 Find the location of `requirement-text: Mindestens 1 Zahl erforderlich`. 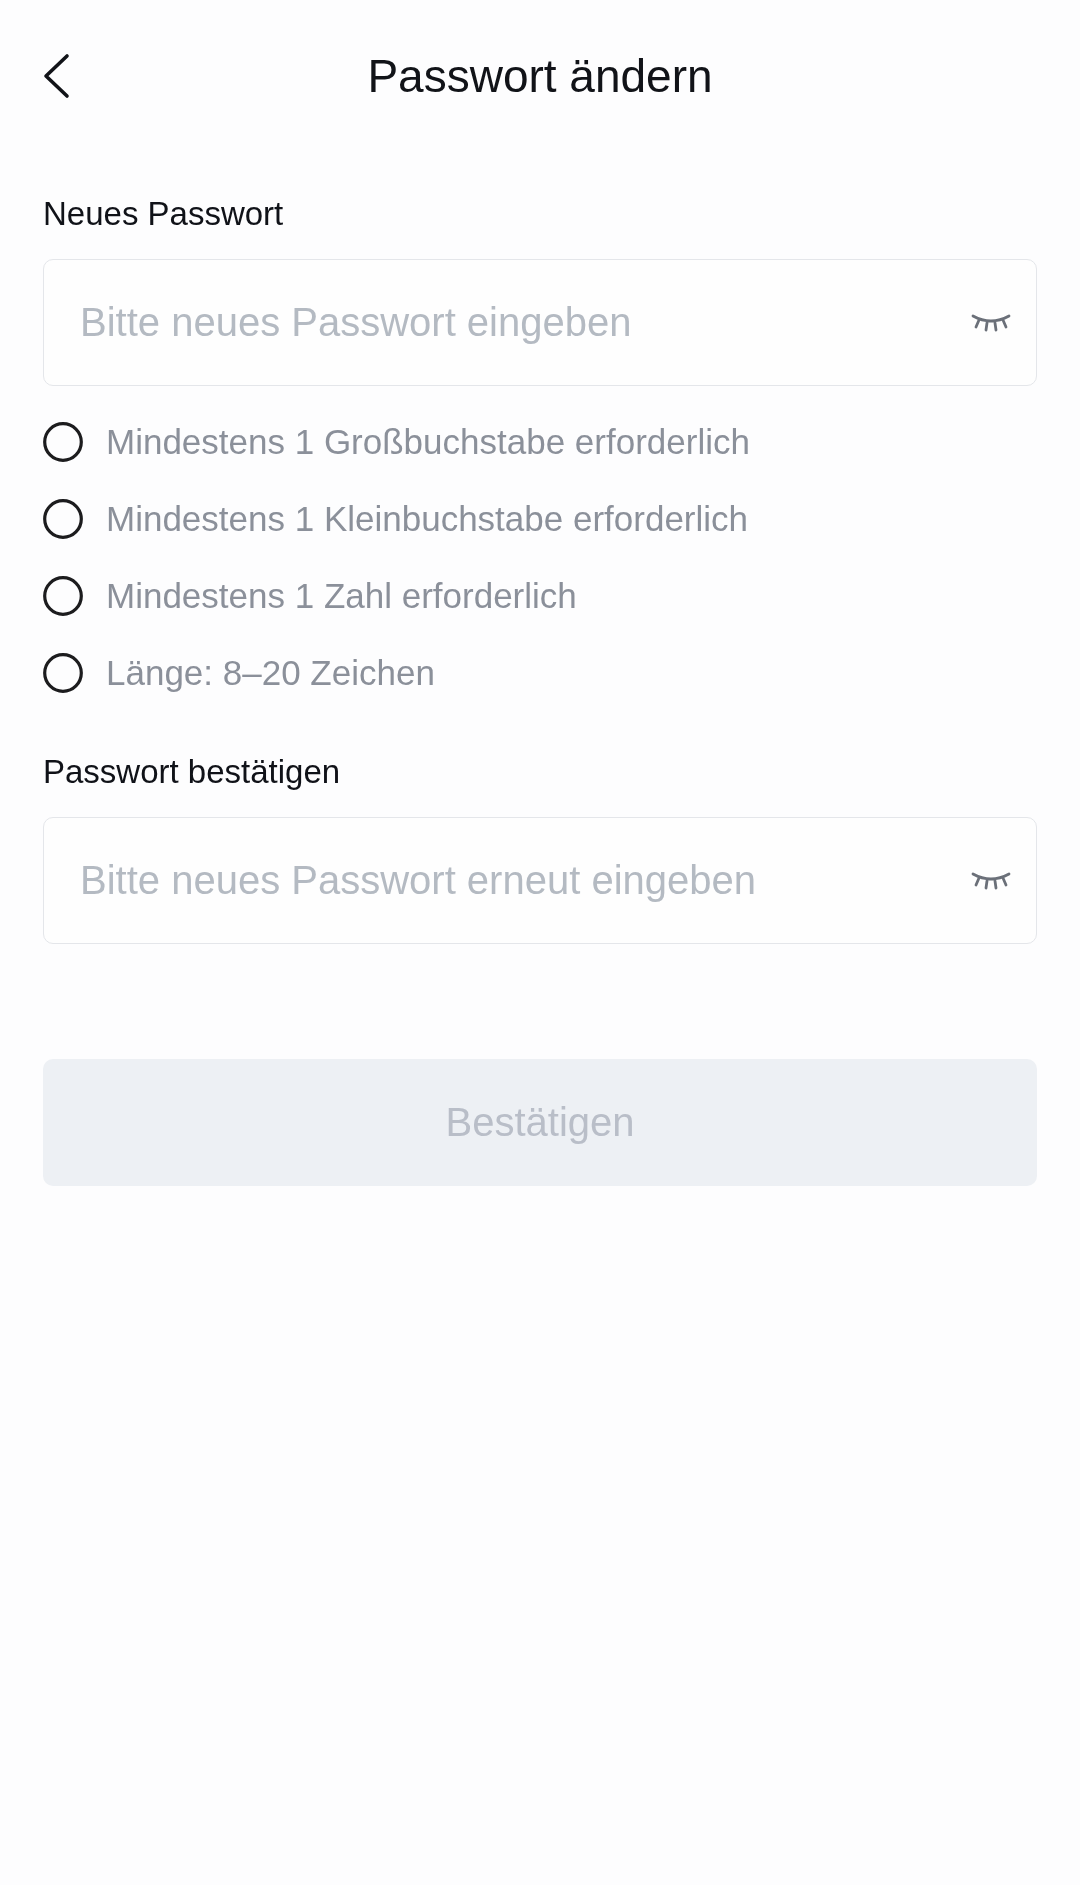

requirement-text: Mindestens 1 Zahl erforderlich is located at coordinates (341, 595).